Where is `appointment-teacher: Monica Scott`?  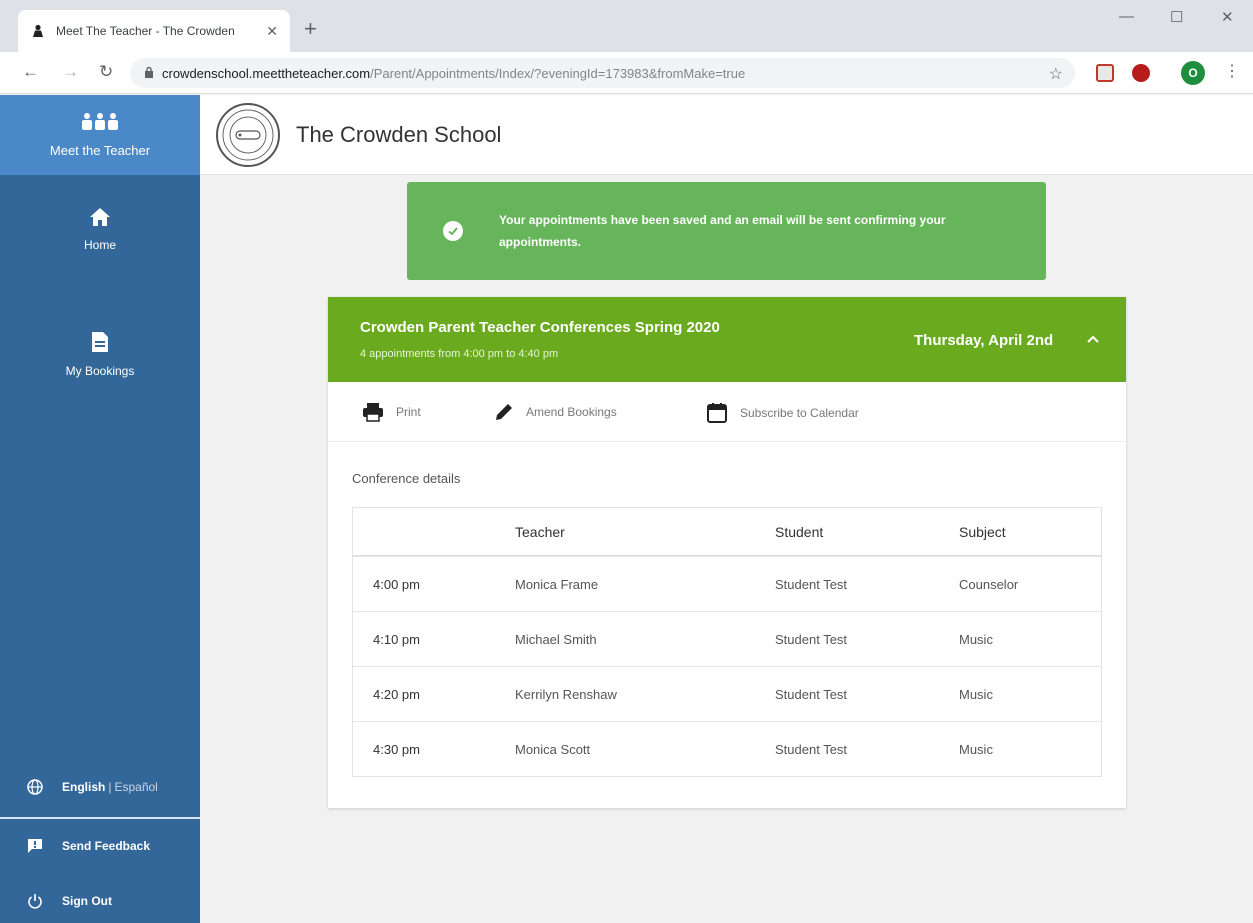
appointment-teacher: Monica Scott is located at coordinates (553, 749).